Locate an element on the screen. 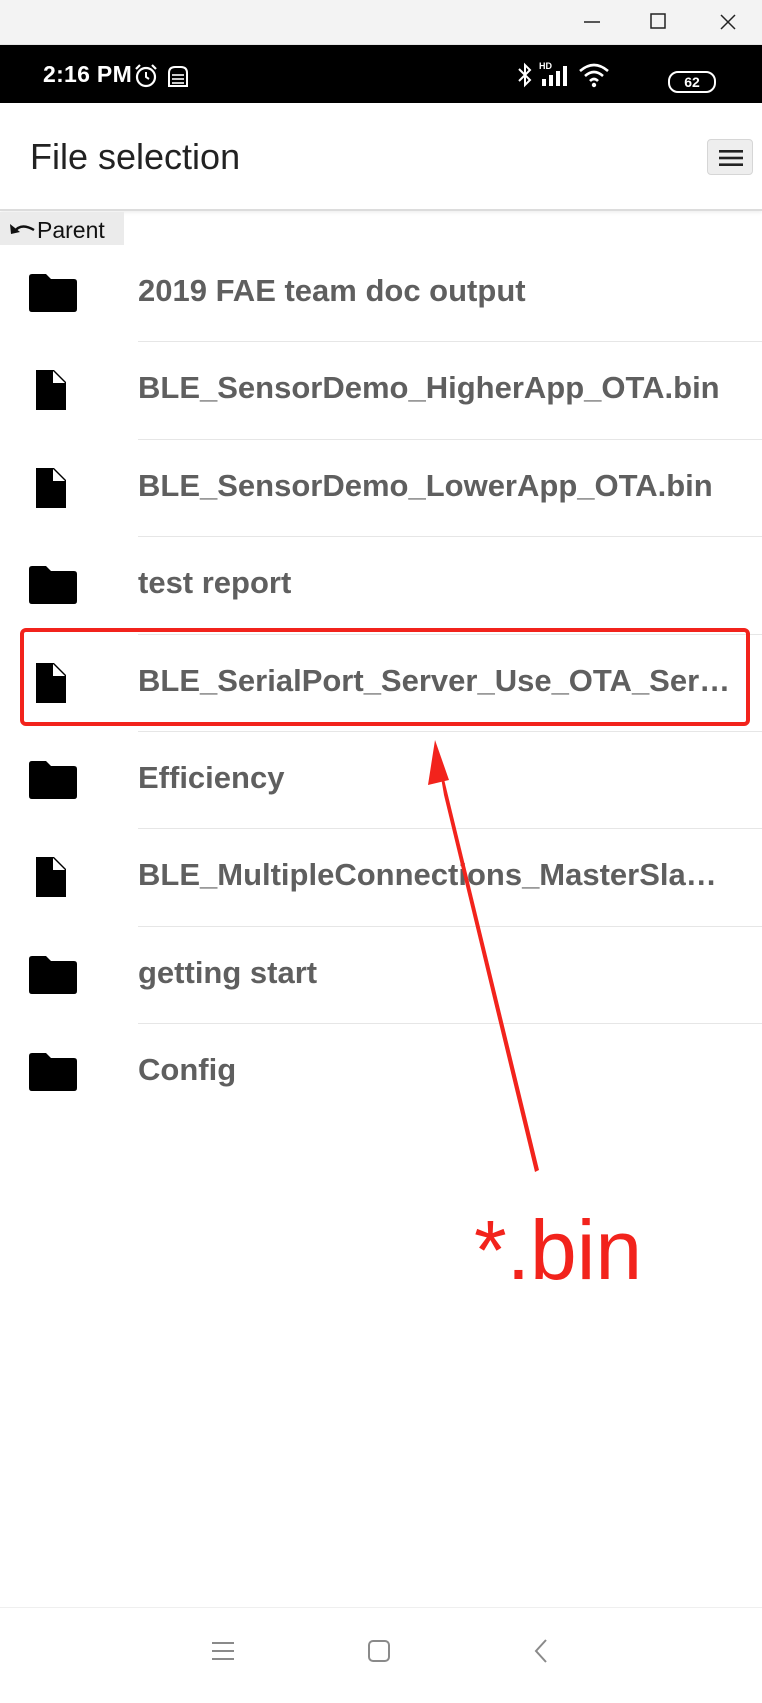 Image resolution: width=762 pixels, height=1703 pixels. file-name: Config is located at coordinates (187, 1070).